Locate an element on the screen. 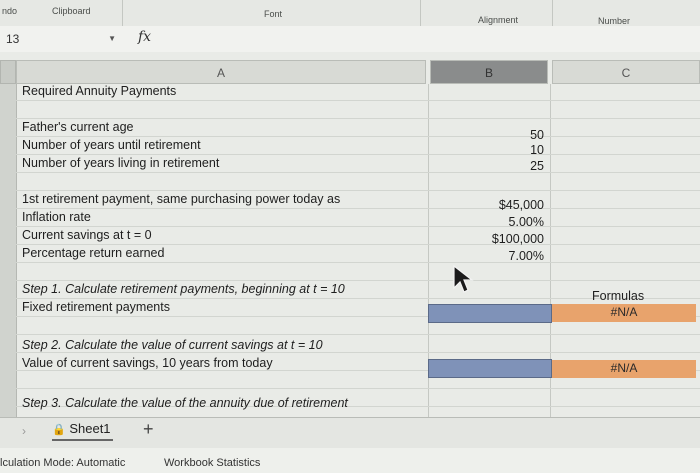 This screenshot has width=700, height=473. cell-father-age-label: Father's current age is located at coordinates (77, 127).